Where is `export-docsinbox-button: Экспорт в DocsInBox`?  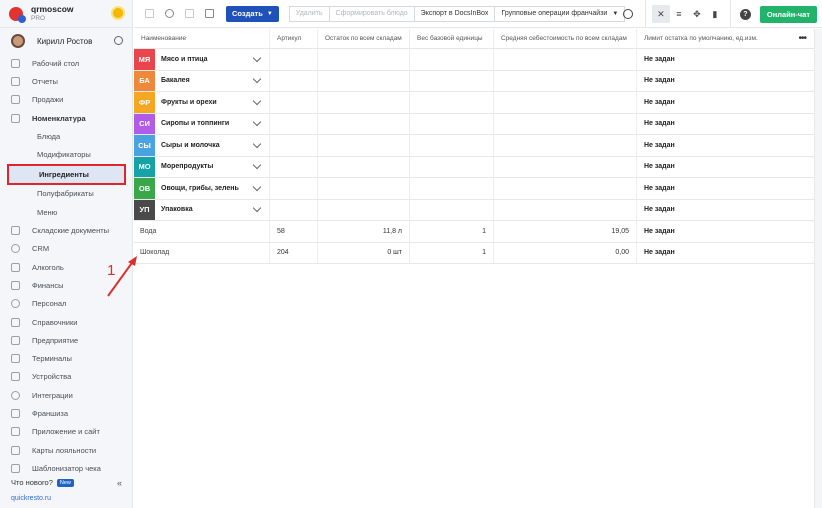
export-docsinbox-button: Экспорт в DocsInBox is located at coordinates (454, 13).